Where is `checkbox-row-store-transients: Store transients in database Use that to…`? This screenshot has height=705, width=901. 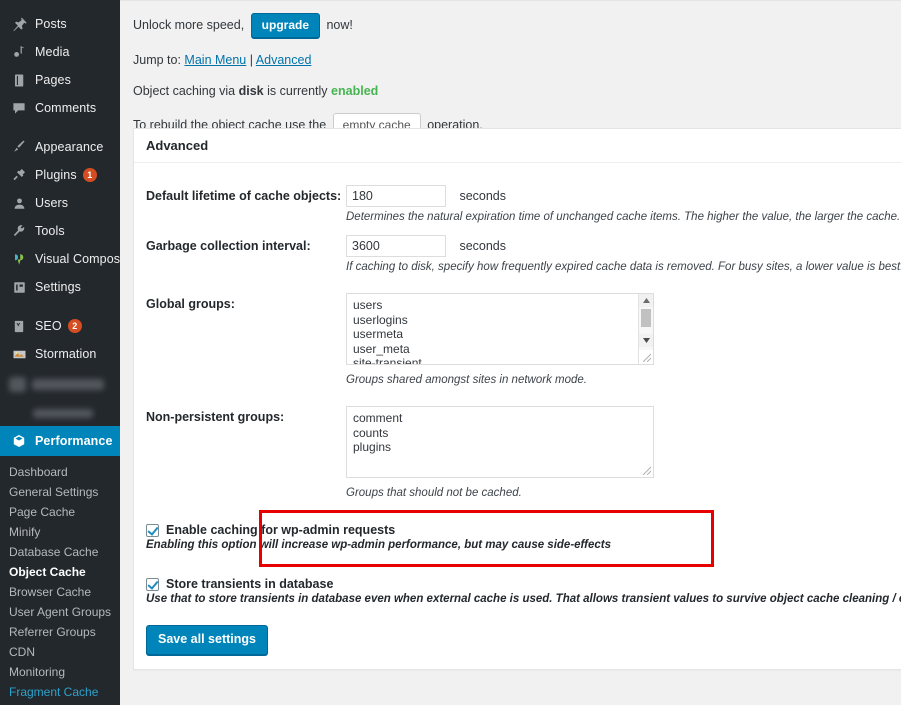 checkbox-row-store-transients: Store transients in database Use that to… is located at coordinates (517, 580).